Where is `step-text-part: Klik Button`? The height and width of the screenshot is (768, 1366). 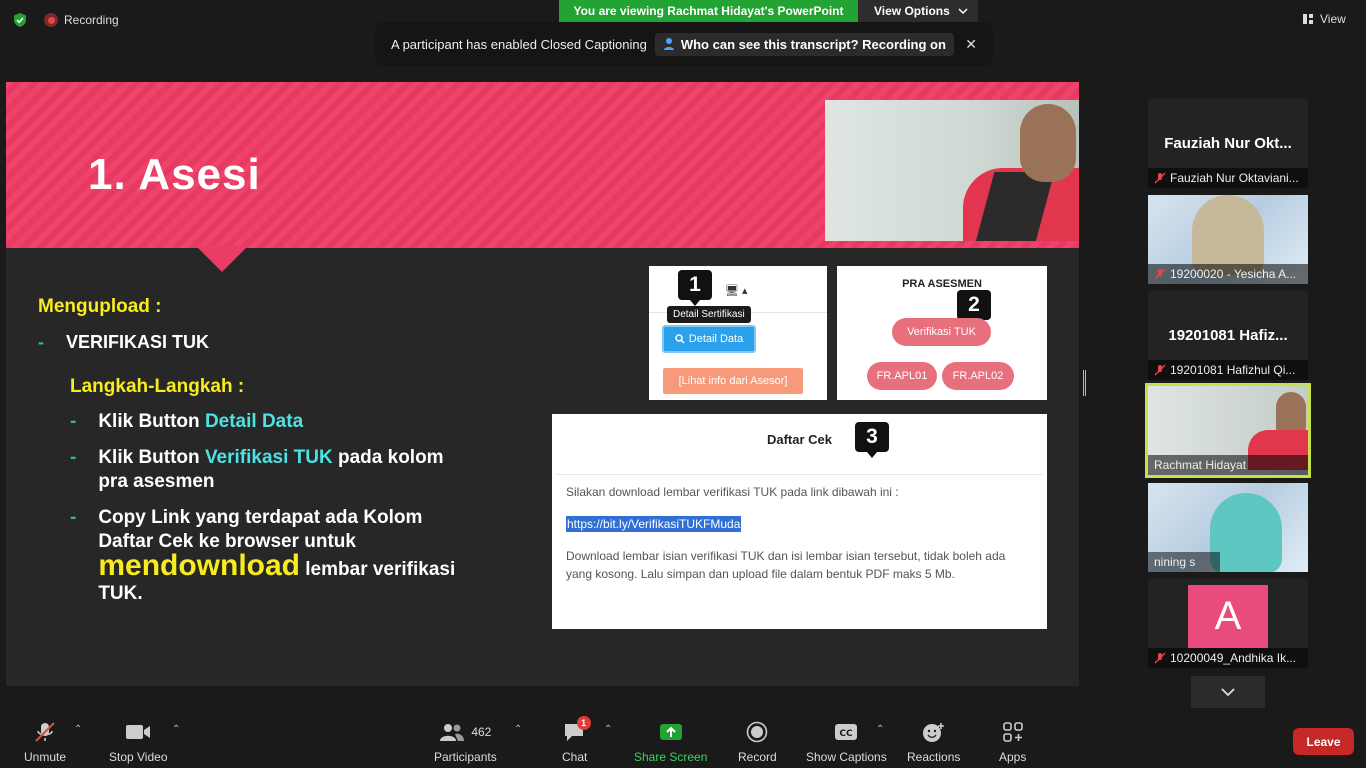
step-text-part: Klik Button is located at coordinates (151, 421).